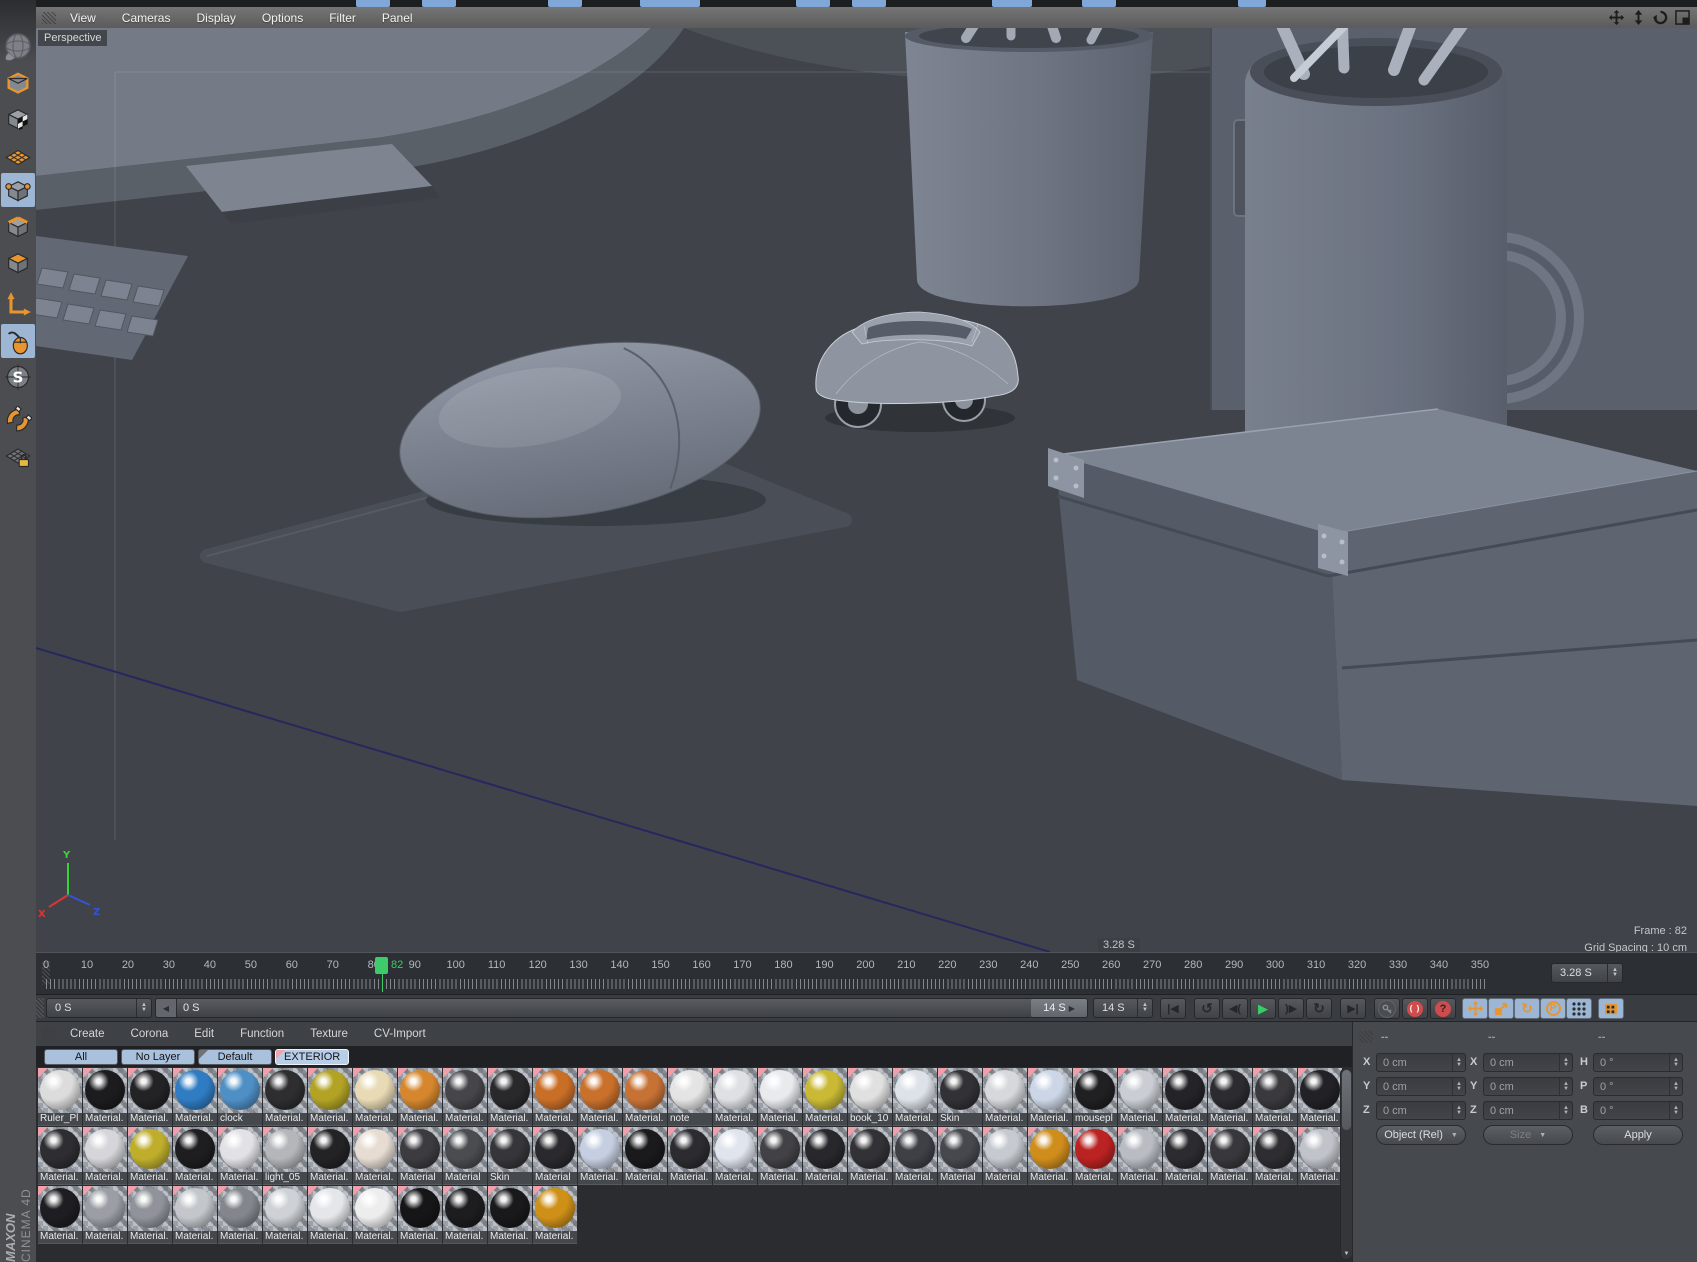 This screenshot has height=1262, width=1697. What do you see at coordinates (18, 305) in the screenshot?
I see `enable-axis-icon` at bounding box center [18, 305].